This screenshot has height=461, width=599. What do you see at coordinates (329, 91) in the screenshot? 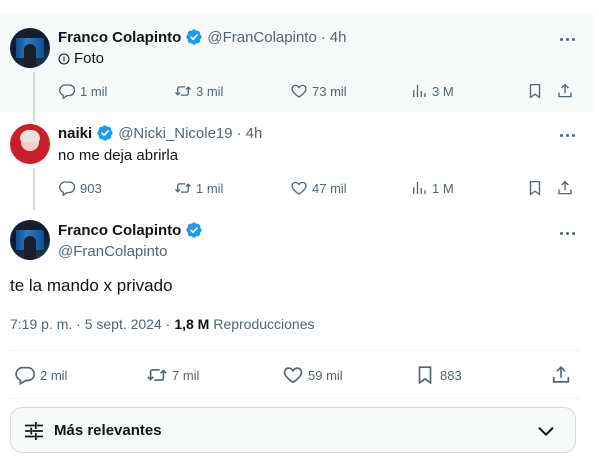
I see `like-count: 73 mil` at bounding box center [329, 91].